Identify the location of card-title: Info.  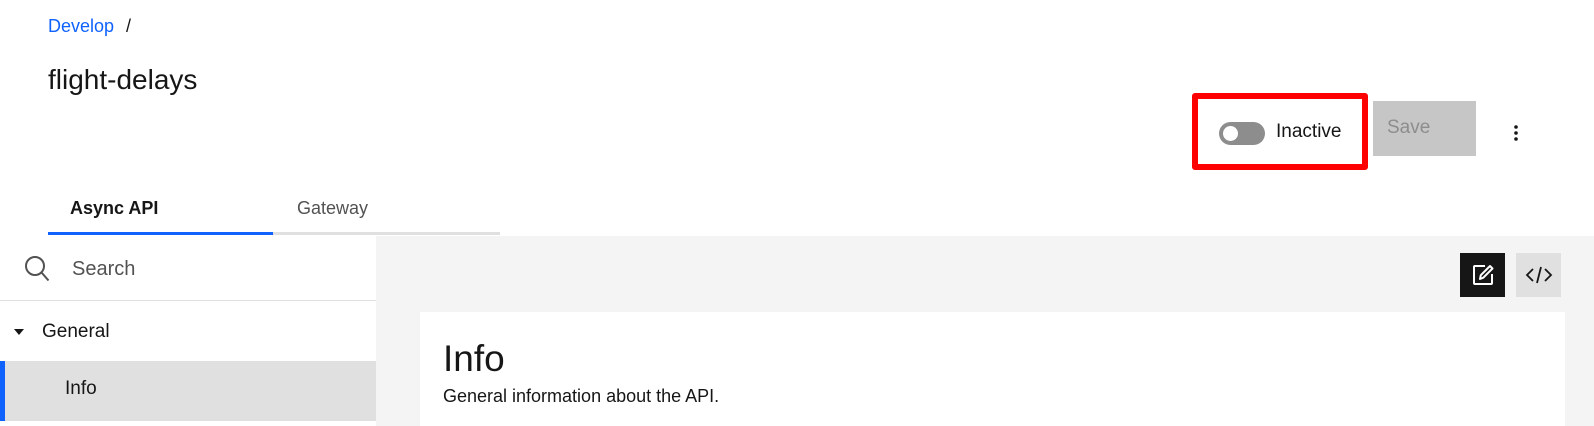
(474, 358).